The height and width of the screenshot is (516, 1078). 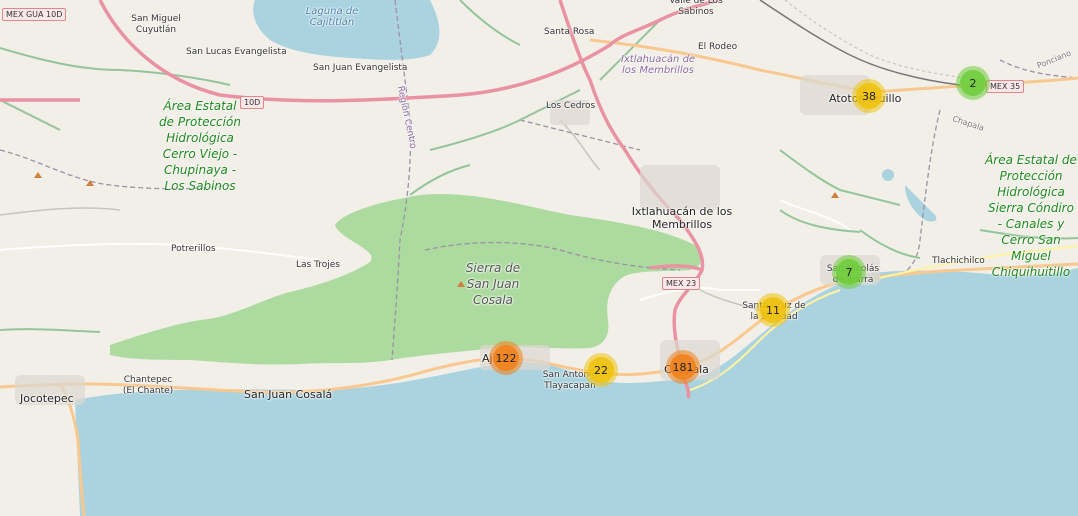 I want to click on road-shield-mex-gua-10d: MEX GUA 10D, so click(x=34, y=14).